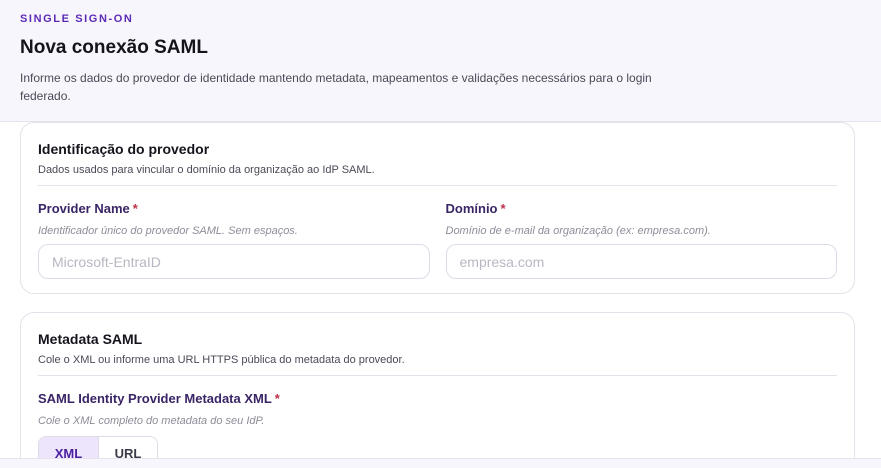 This screenshot has height=468, width=881. Describe the element at coordinates (641, 261) in the screenshot. I see `domain-input` at that location.